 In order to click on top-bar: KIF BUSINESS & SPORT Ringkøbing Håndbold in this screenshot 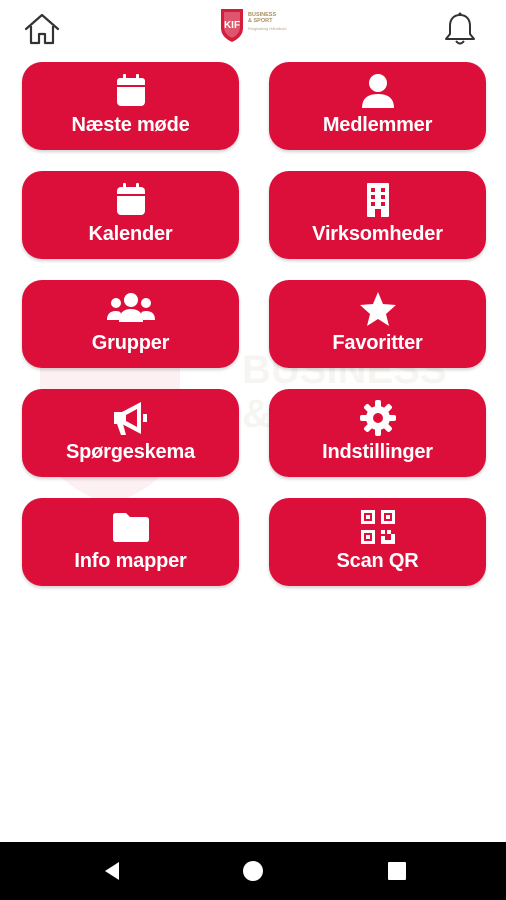, I will do `click(253, 29)`.